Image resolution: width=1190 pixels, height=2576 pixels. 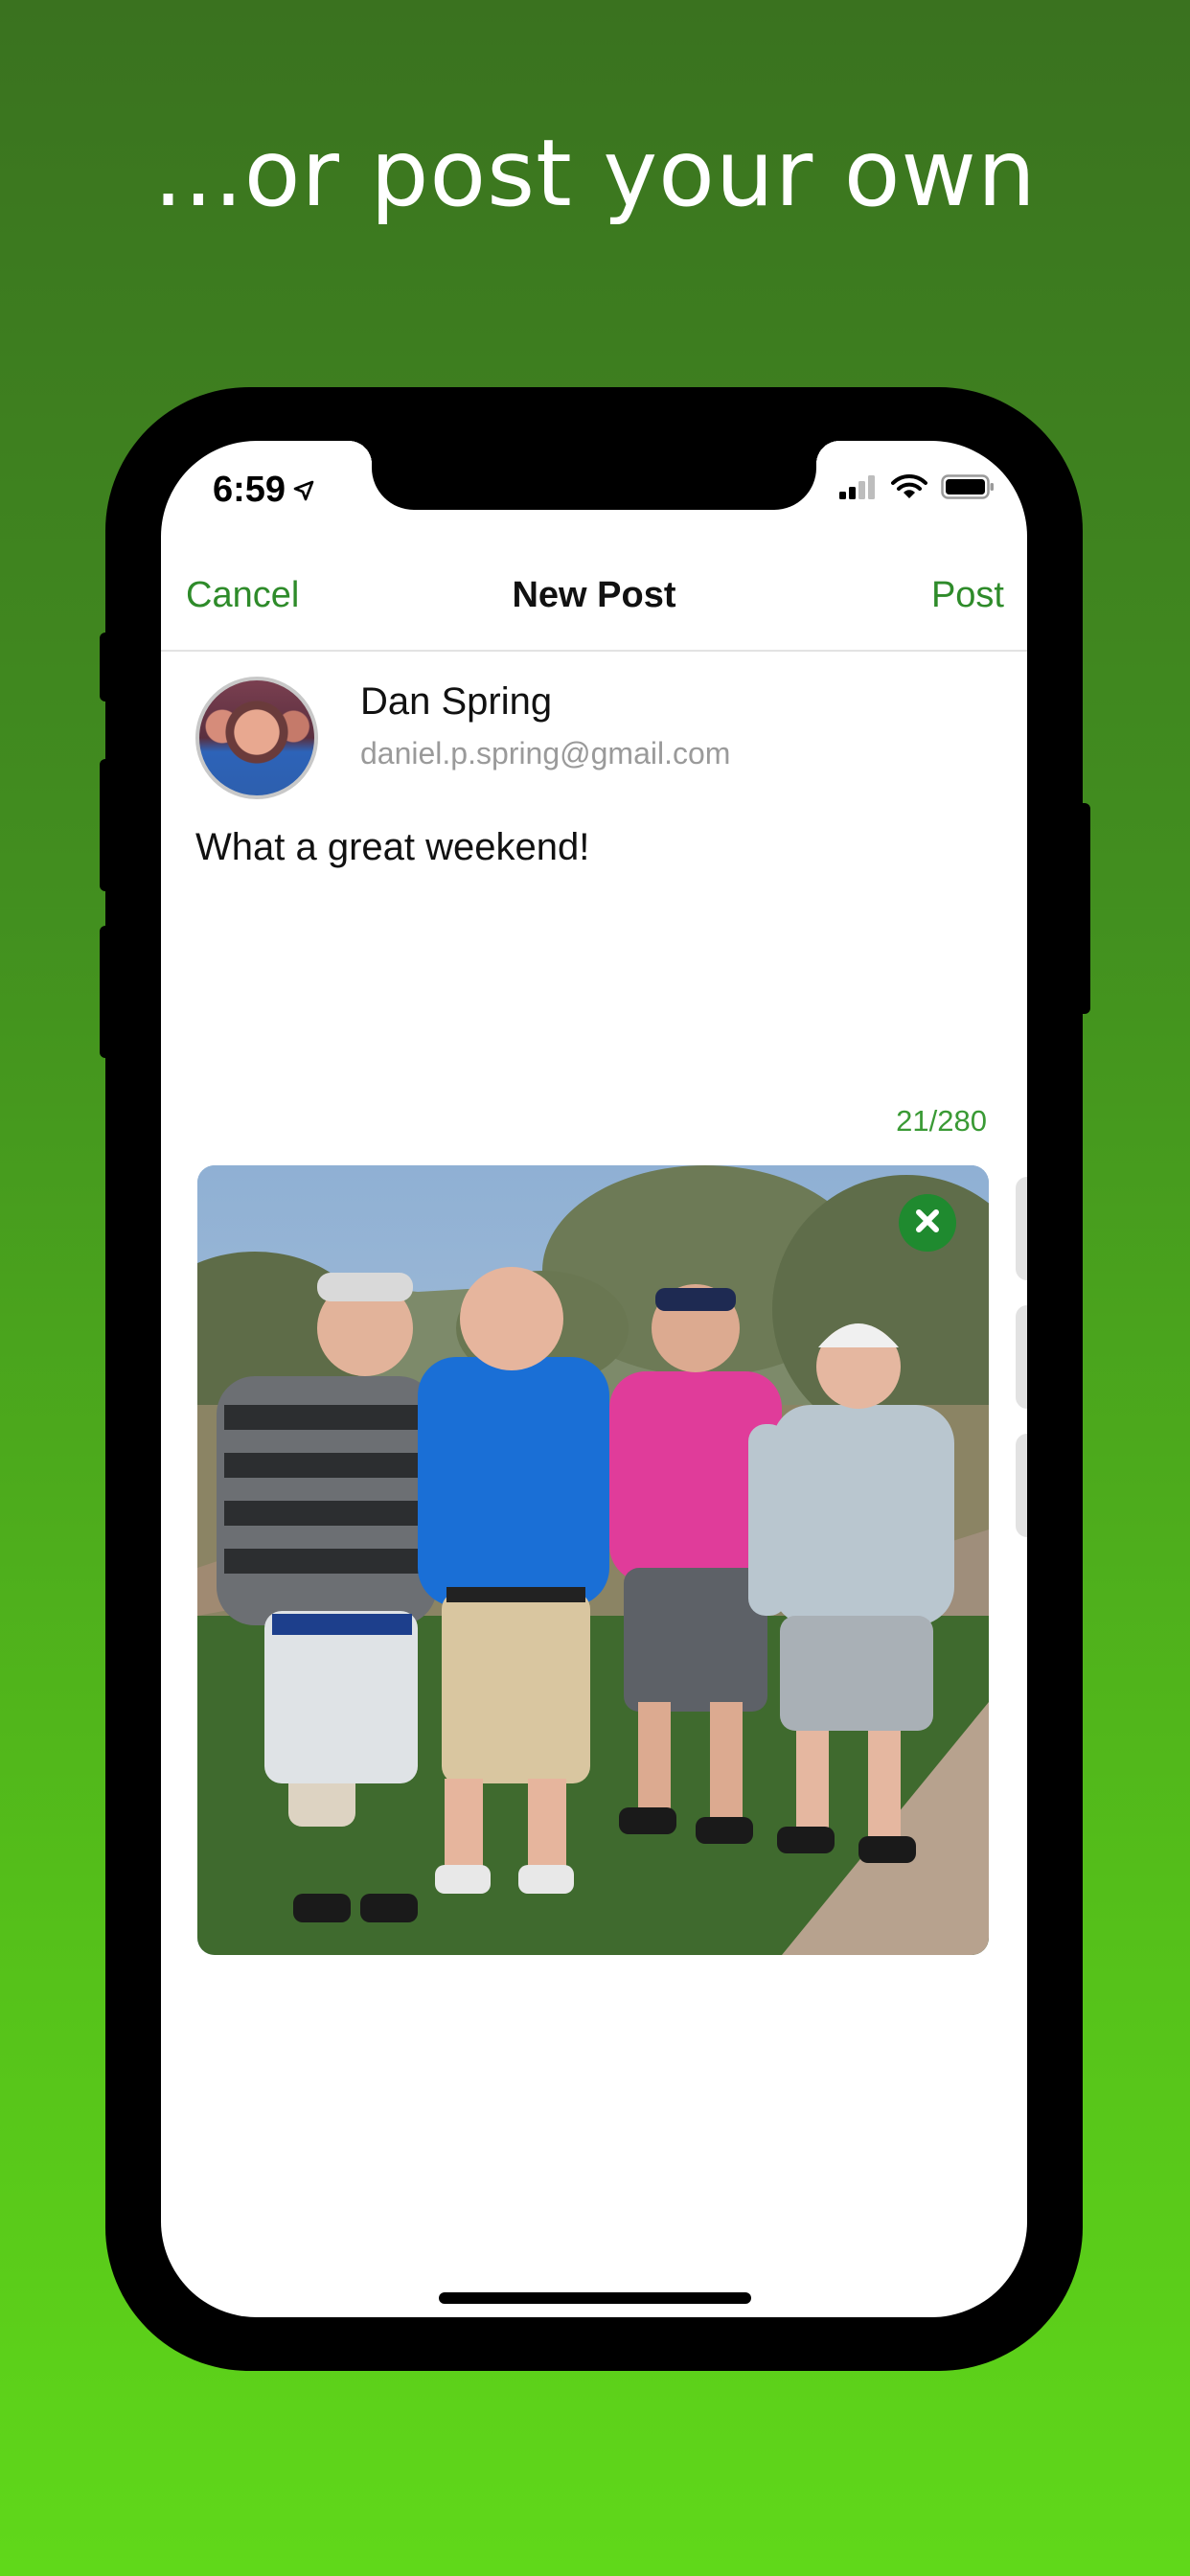 I want to click on user-email: daniel.p.spring@gmail.com, so click(x=545, y=753).